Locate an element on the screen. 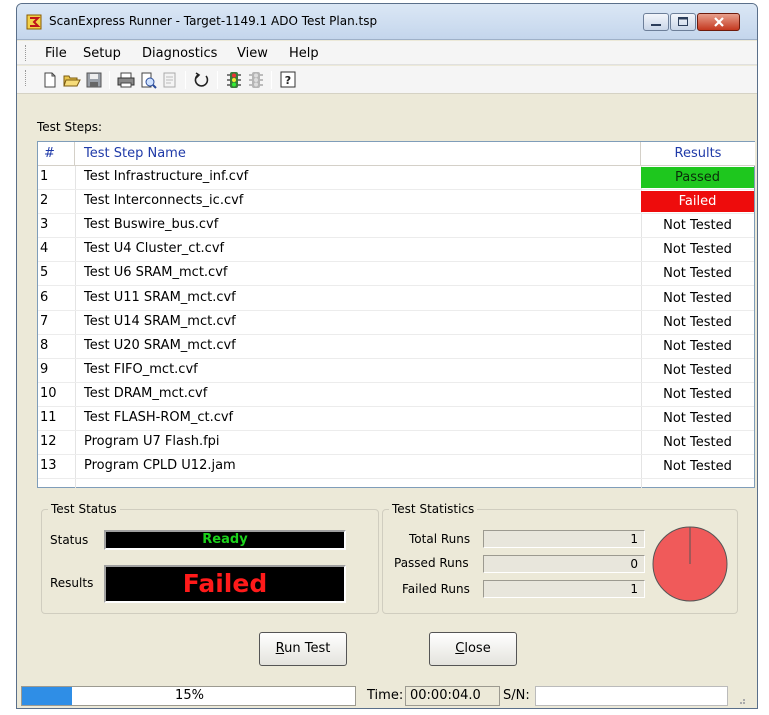  run-test-accel: R is located at coordinates (280, 648).